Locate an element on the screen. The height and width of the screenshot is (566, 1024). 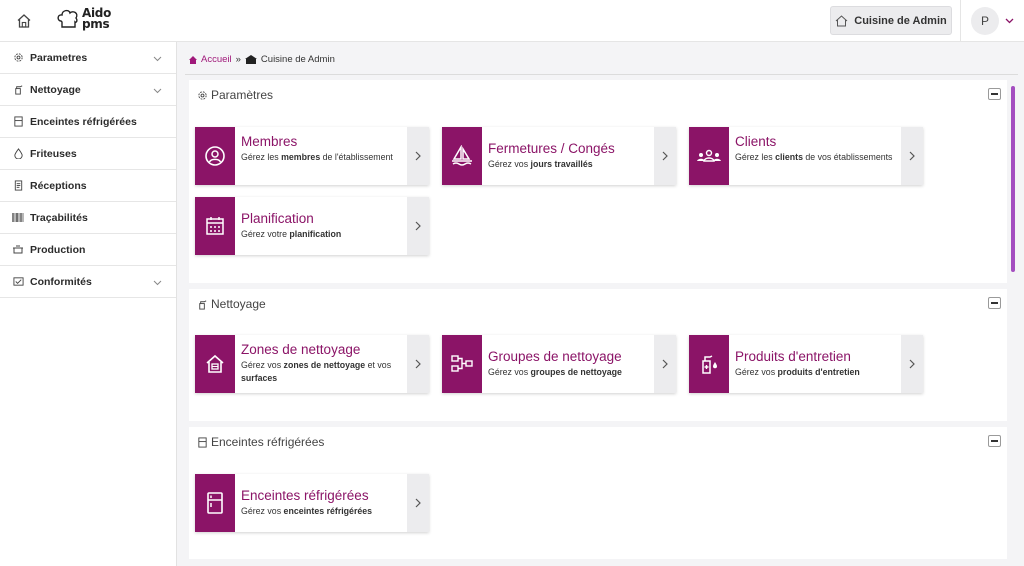
sidebar-item-tracabilites: Traçabilités is located at coordinates (88, 218).